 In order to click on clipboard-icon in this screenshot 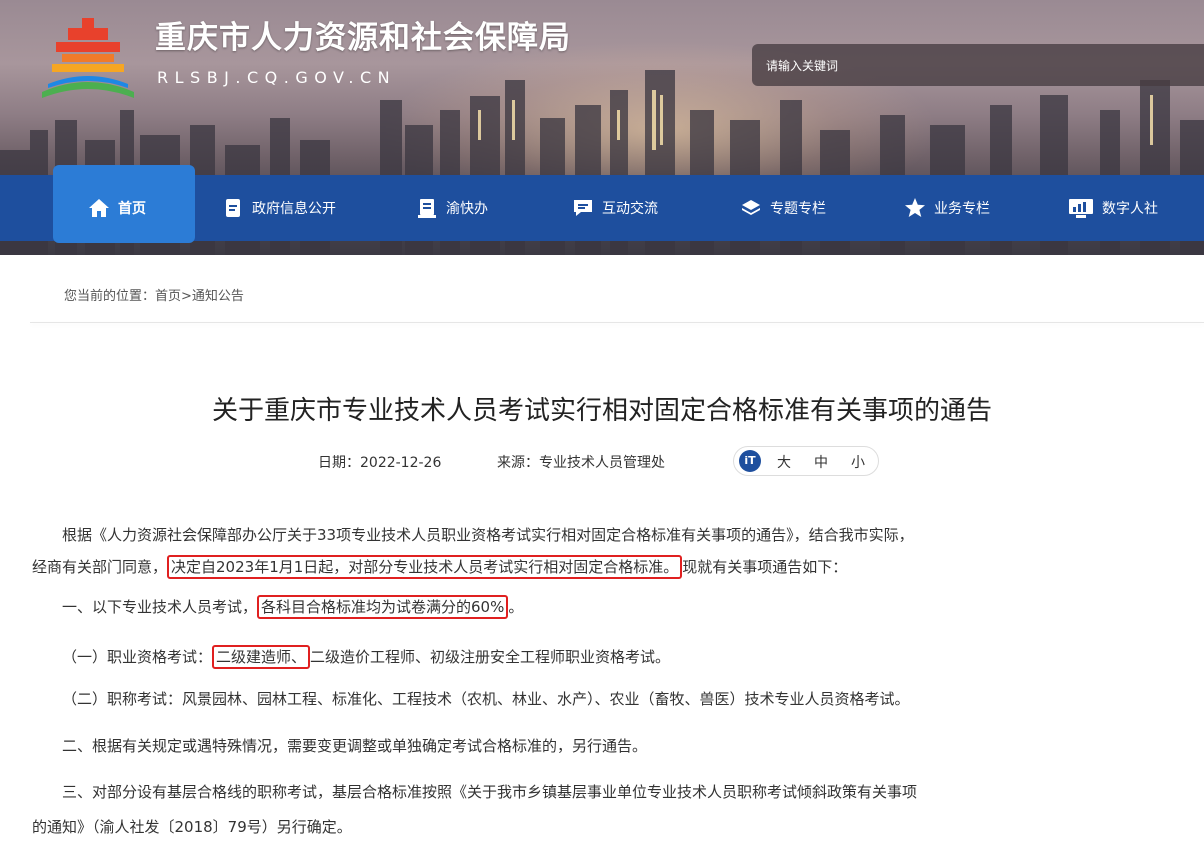, I will do `click(427, 208)`.